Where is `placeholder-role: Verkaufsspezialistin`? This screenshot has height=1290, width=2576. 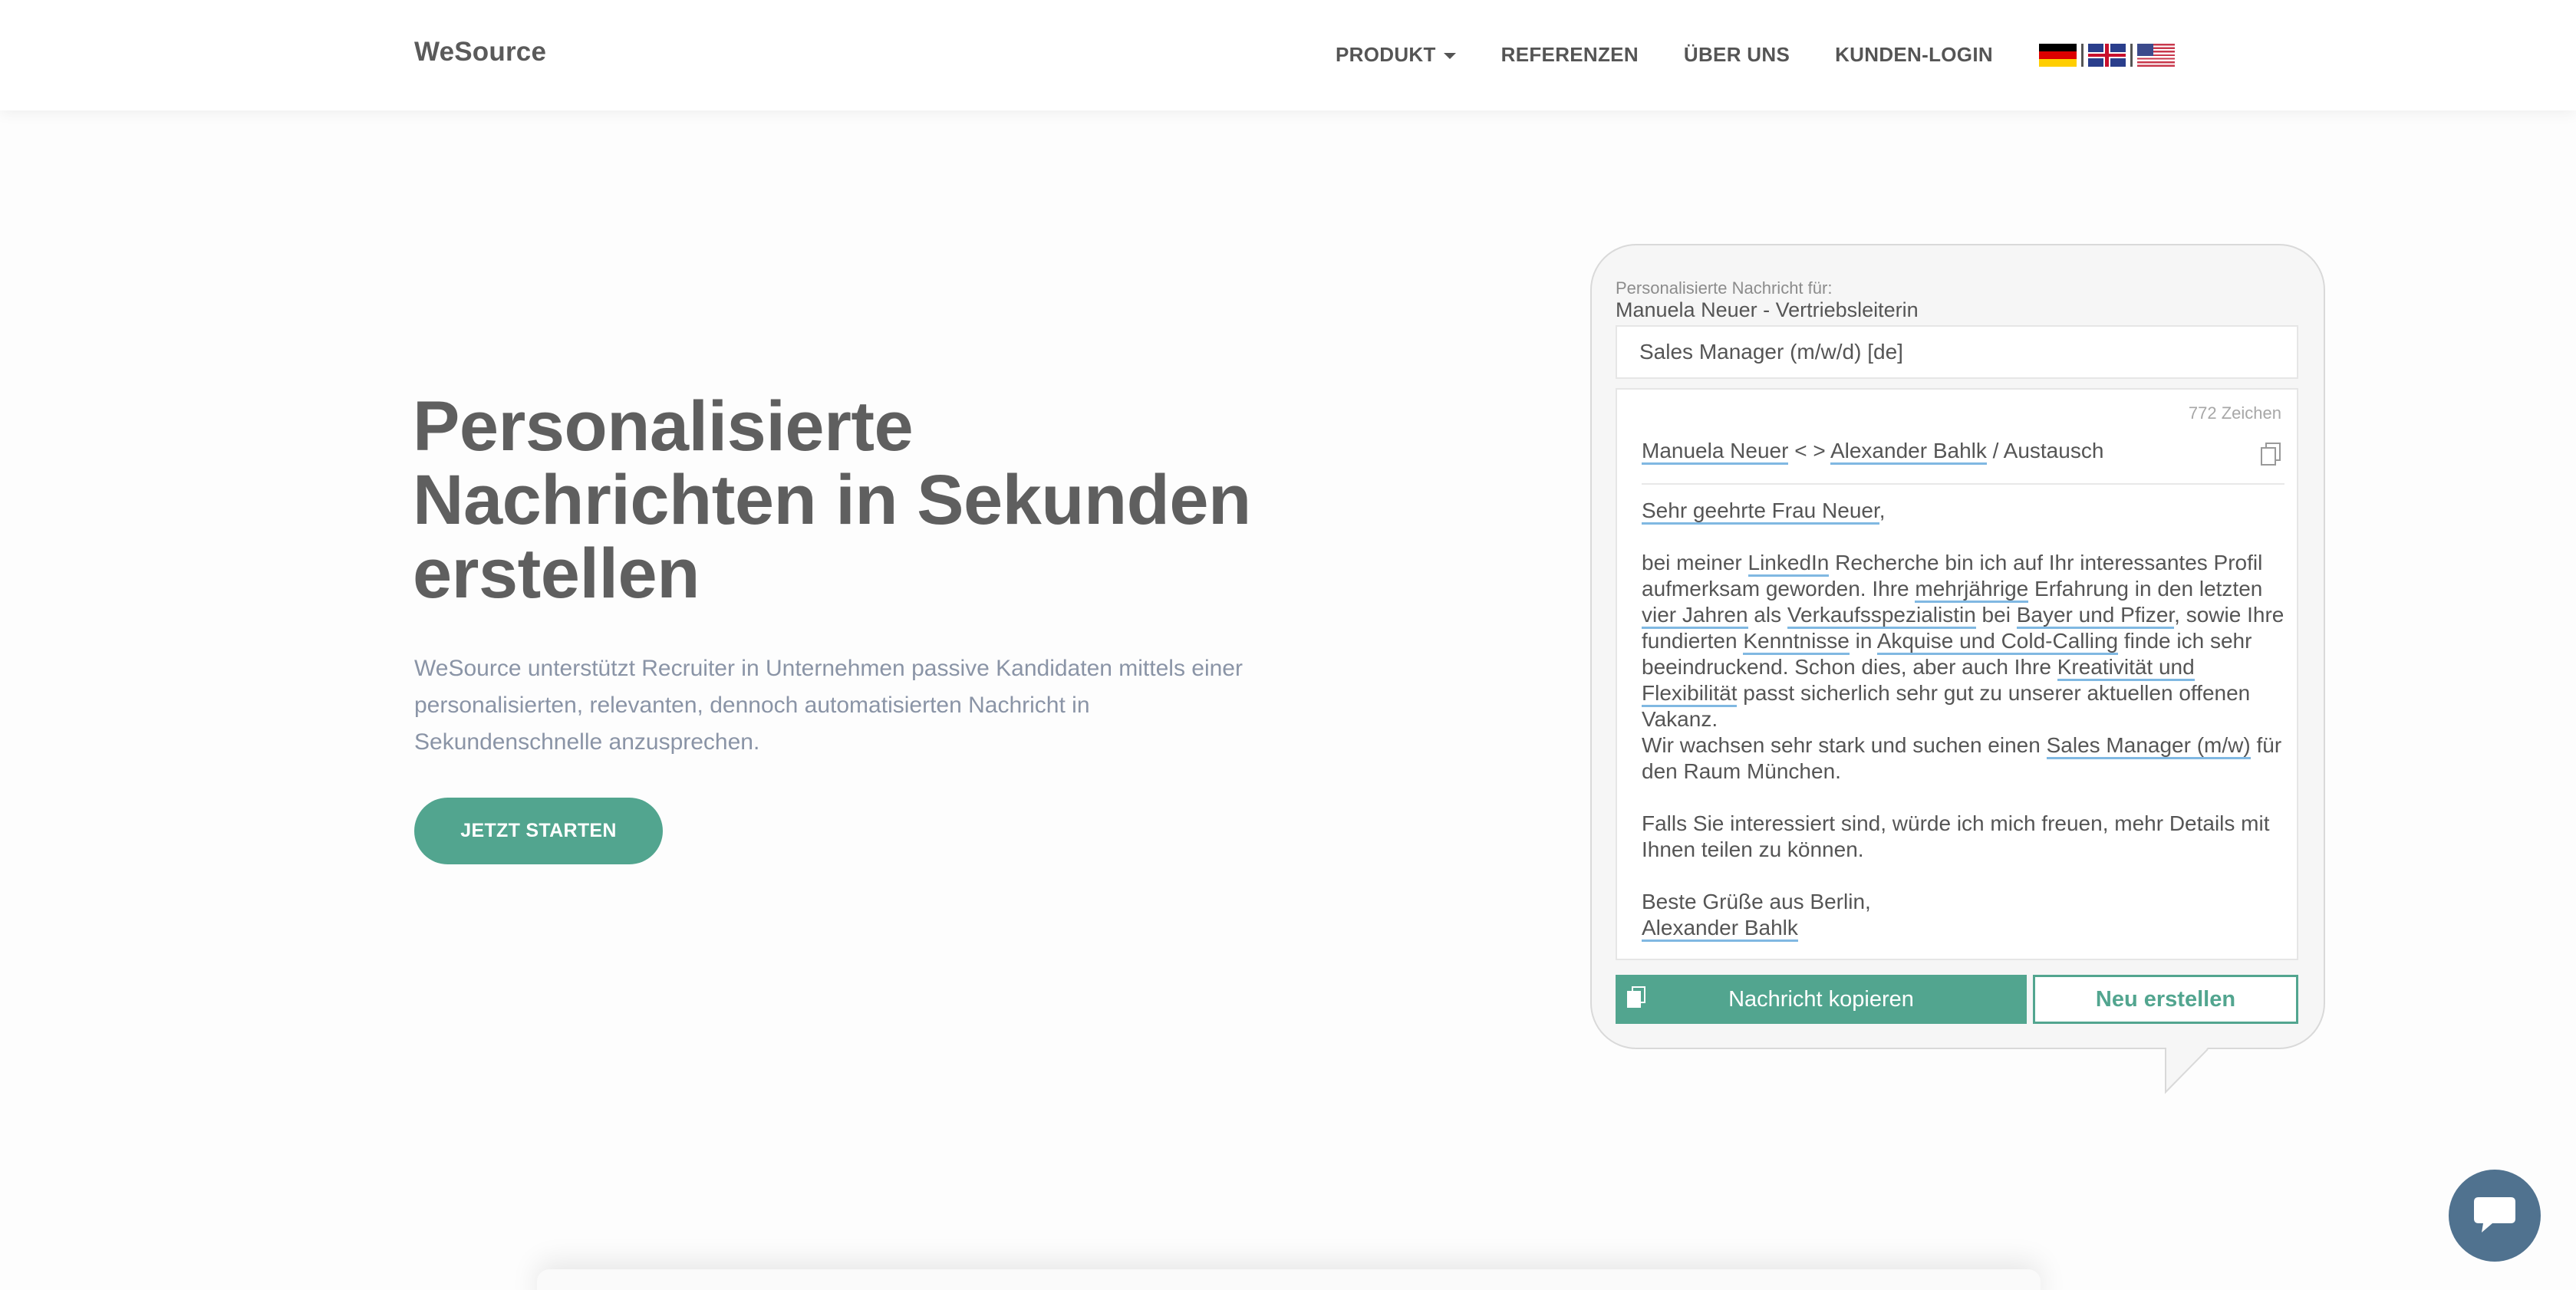
placeholder-role: Verkaufsspezialistin is located at coordinates (1881, 616).